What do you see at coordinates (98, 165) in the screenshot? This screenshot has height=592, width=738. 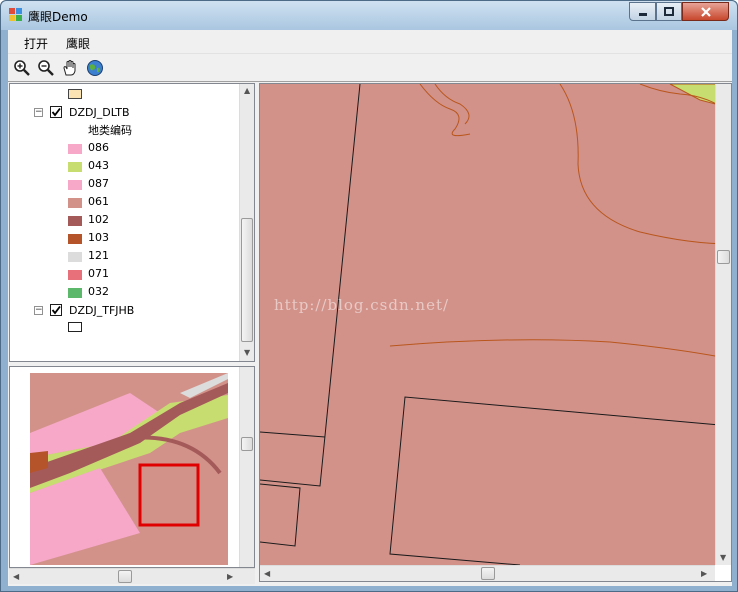 I see `legend-class-label: 043` at bounding box center [98, 165].